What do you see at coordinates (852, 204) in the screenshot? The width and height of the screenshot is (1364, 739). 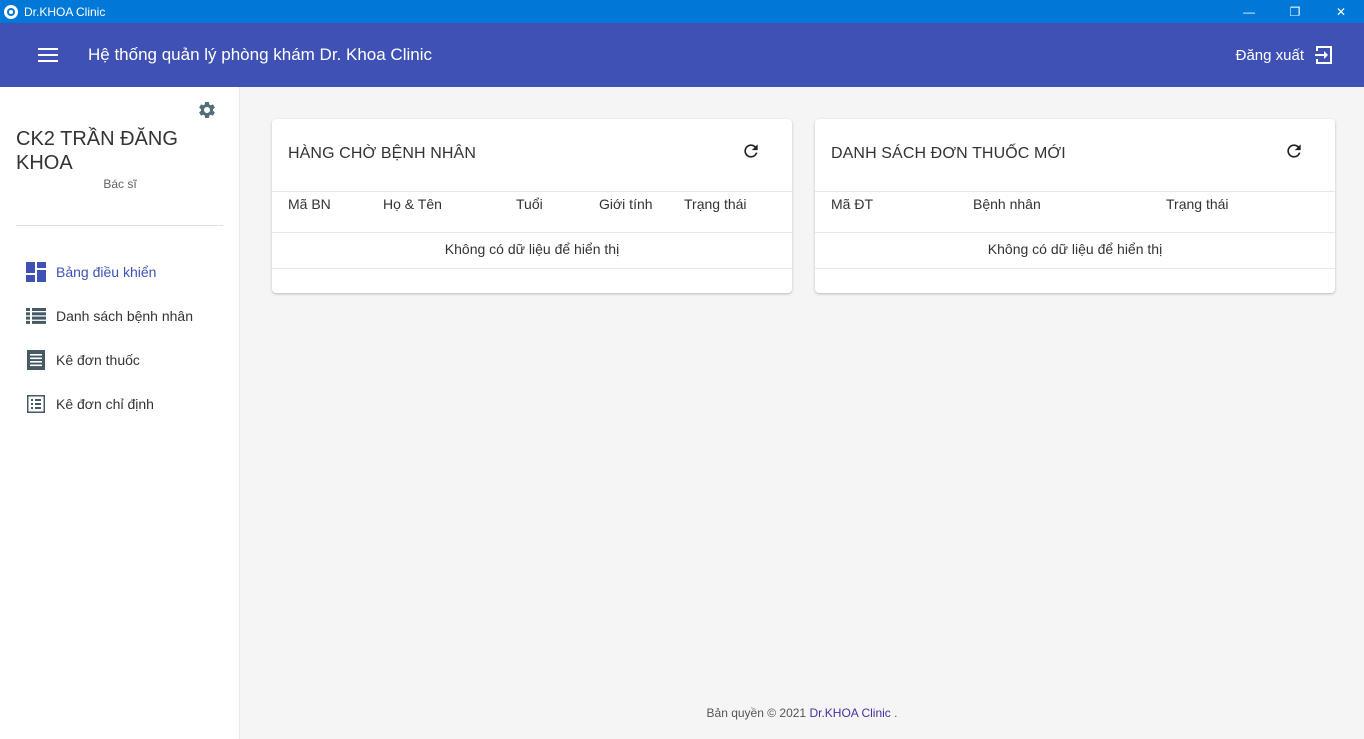 I see `column-header: Mã ĐT` at bounding box center [852, 204].